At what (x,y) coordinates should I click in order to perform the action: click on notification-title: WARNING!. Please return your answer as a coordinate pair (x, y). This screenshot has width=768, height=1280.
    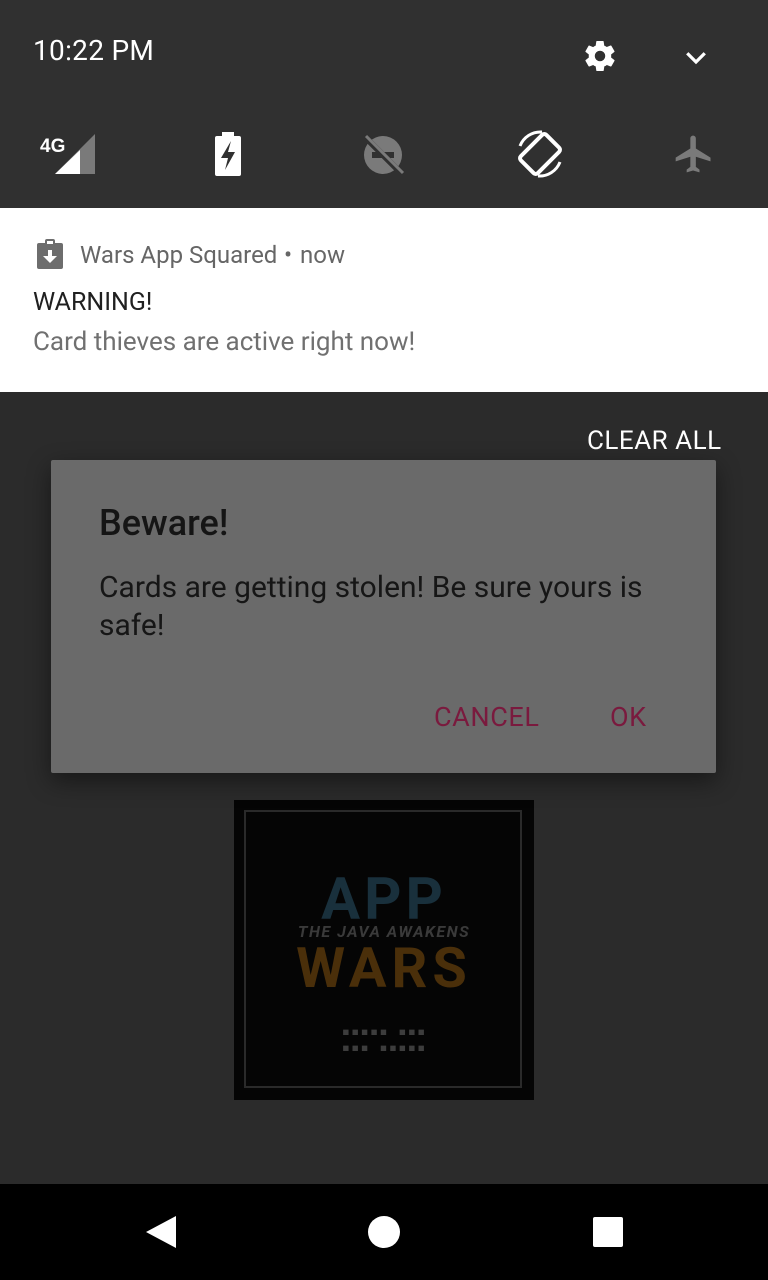
    Looking at the image, I should click on (93, 302).